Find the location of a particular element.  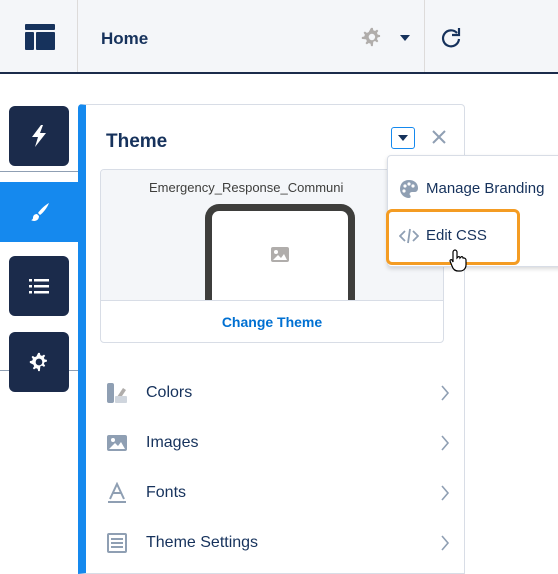

menu-item-label: Manage Branding is located at coordinates (485, 188).